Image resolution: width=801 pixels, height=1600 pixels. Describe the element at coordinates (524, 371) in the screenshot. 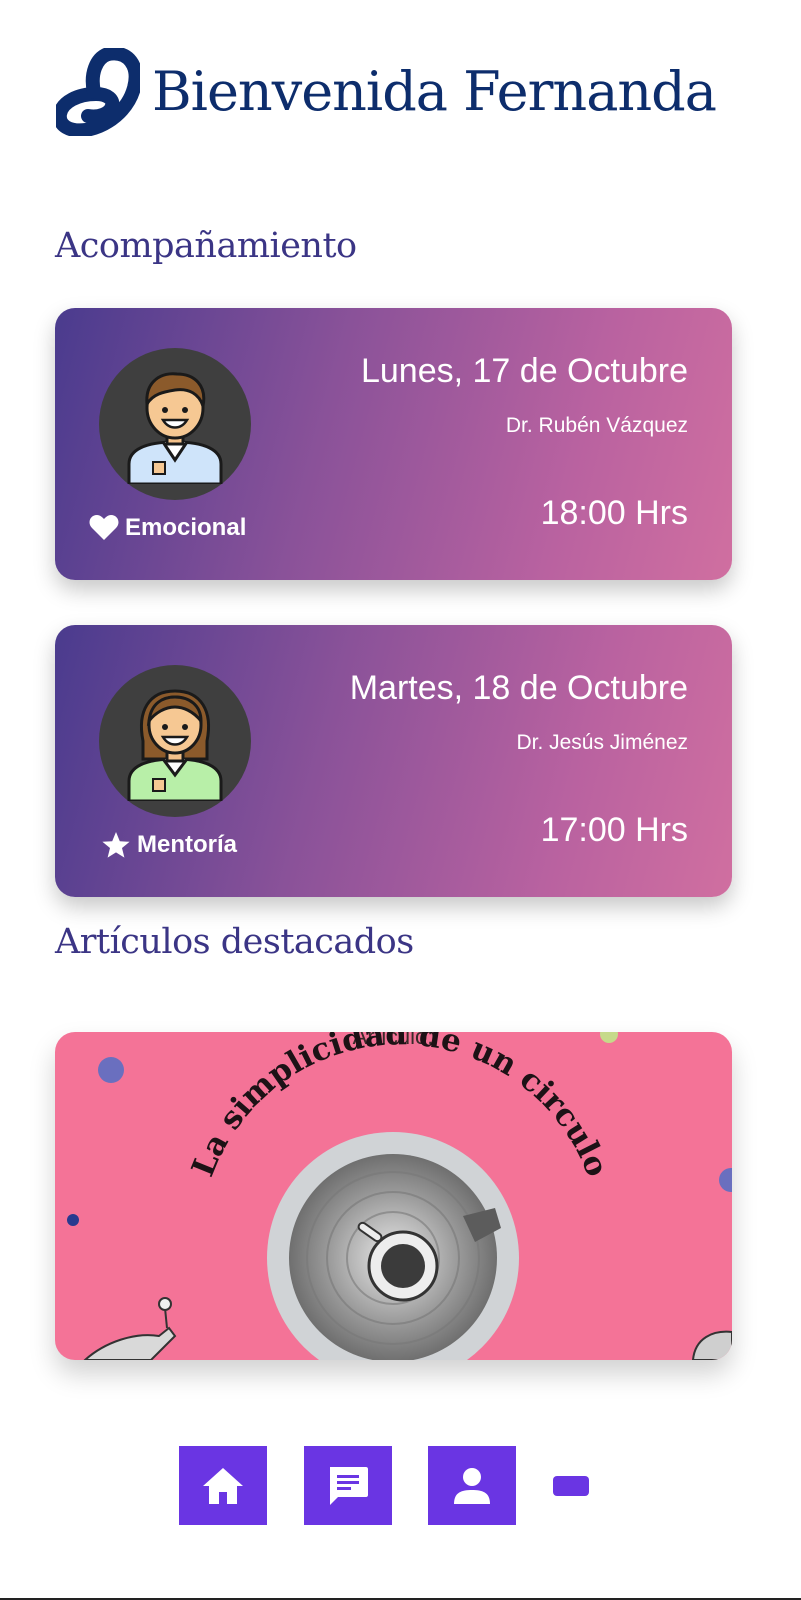

I see `session-date: Lunes, 17 de Octubre` at that location.